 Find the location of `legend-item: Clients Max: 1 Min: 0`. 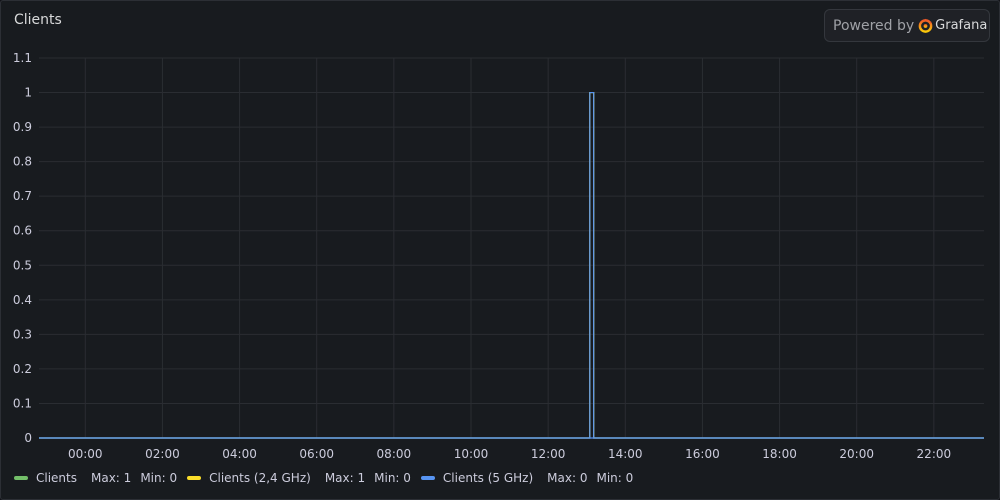

legend-item: Clients Max: 1 Min: 0 is located at coordinates (95, 478).